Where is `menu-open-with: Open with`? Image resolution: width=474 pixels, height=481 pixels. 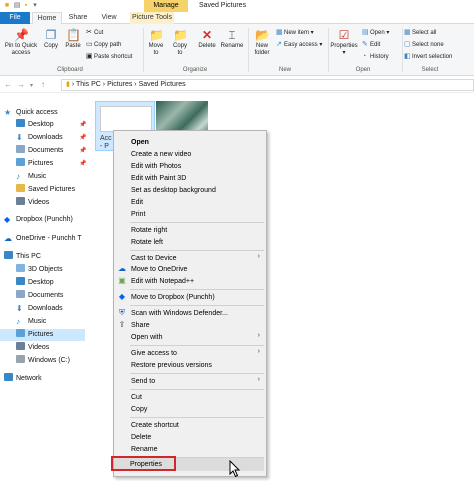
menu-open-with: Open with is located at coordinates (147, 337).